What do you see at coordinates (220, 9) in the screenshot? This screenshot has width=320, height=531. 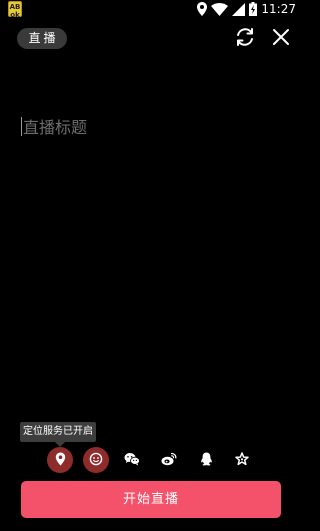 I see `wifi-icon` at bounding box center [220, 9].